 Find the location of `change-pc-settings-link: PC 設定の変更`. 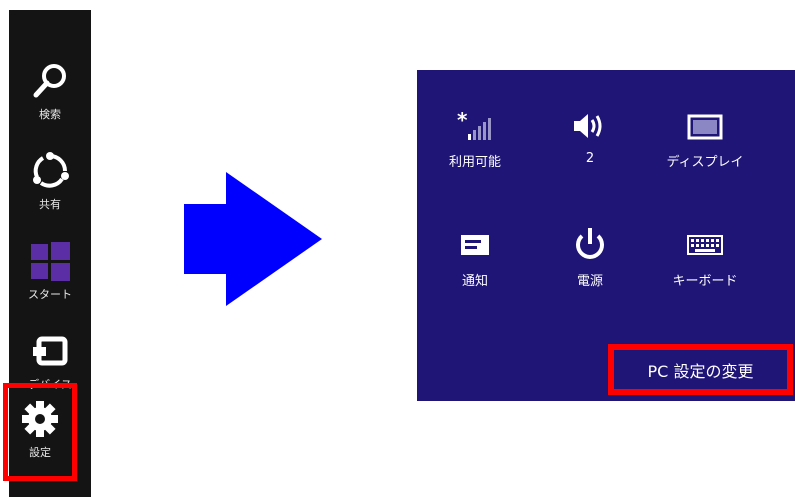

change-pc-settings-link: PC 設定の変更 is located at coordinates (700, 369).